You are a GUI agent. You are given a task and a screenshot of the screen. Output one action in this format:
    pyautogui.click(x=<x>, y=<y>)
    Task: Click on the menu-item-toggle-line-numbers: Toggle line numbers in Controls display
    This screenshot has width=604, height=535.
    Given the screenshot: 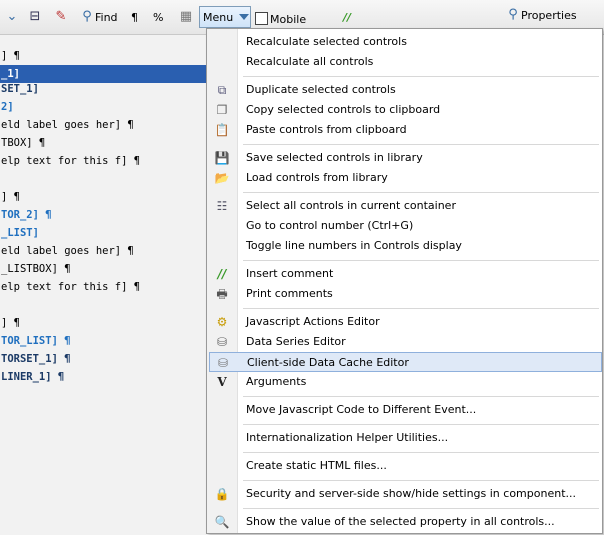 What is the action you would take?
    pyautogui.click(x=405, y=246)
    